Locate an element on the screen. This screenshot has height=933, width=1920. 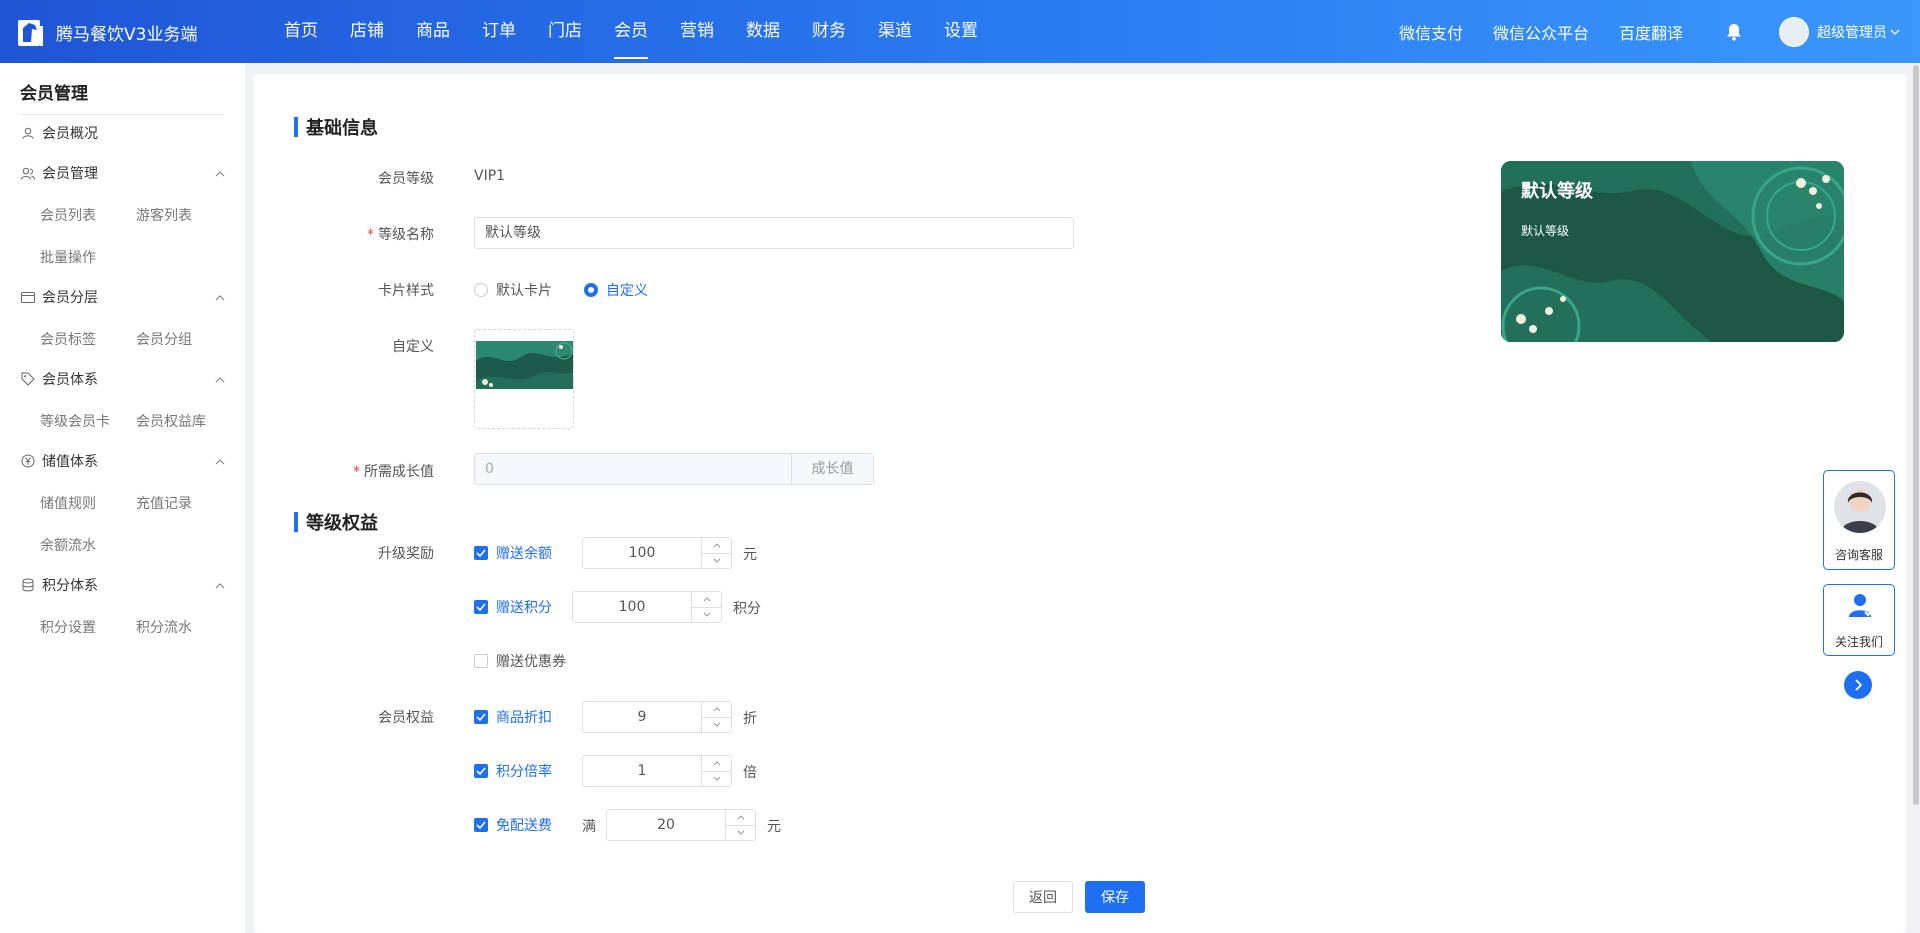
nav-home: 首页 is located at coordinates (301, 31).